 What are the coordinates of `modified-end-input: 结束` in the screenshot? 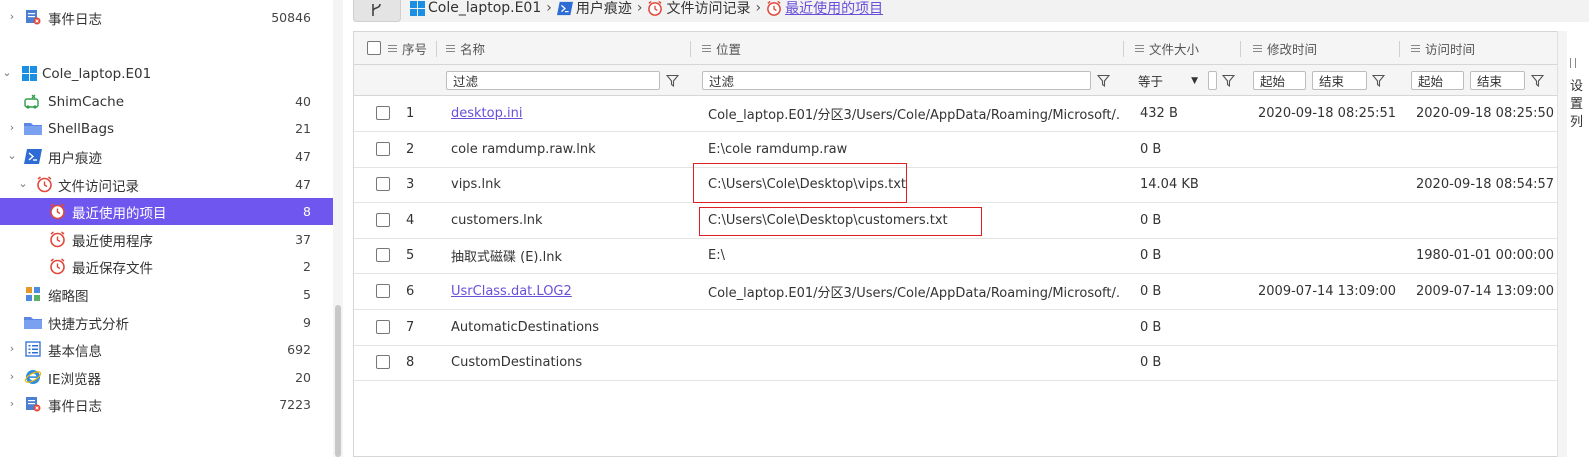 It's located at (1339, 80).